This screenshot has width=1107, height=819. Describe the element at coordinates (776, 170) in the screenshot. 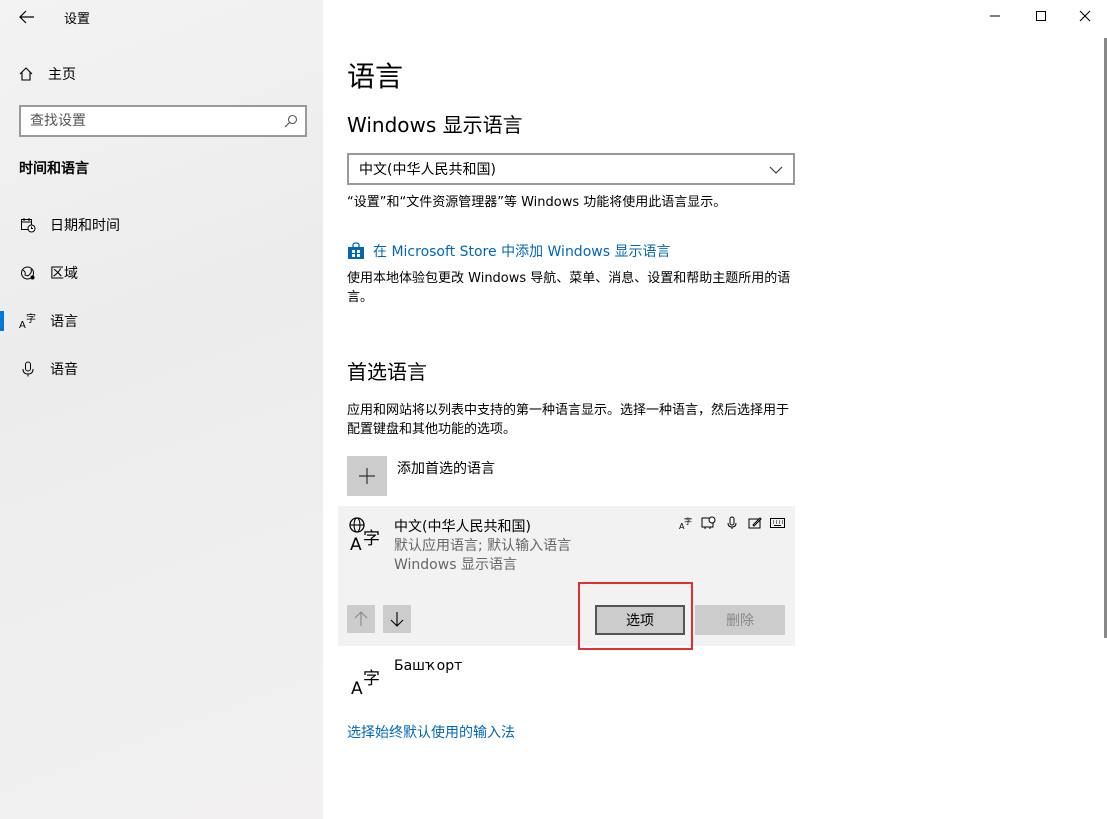

I see `chevron-down-icon` at that location.